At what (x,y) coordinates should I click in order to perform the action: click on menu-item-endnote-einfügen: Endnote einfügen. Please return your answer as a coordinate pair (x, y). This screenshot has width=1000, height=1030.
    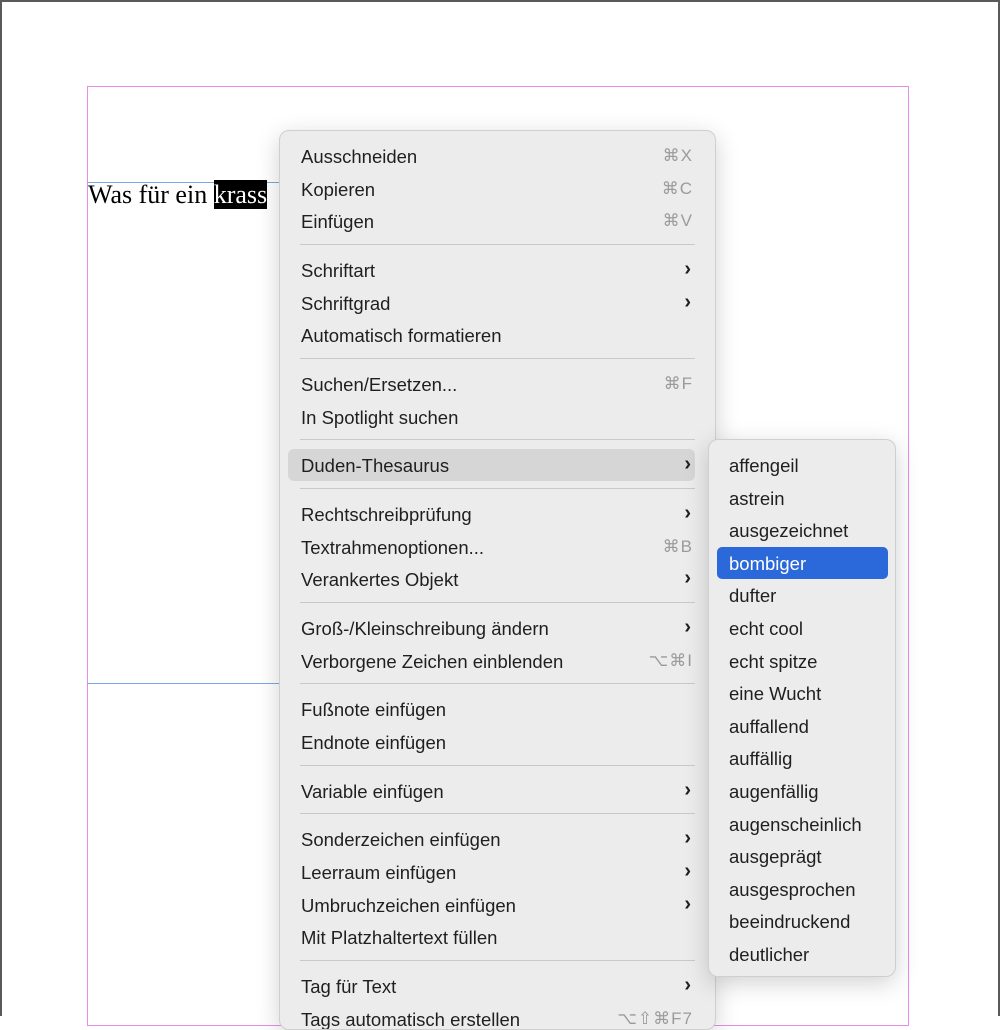
    Looking at the image, I should click on (491, 742).